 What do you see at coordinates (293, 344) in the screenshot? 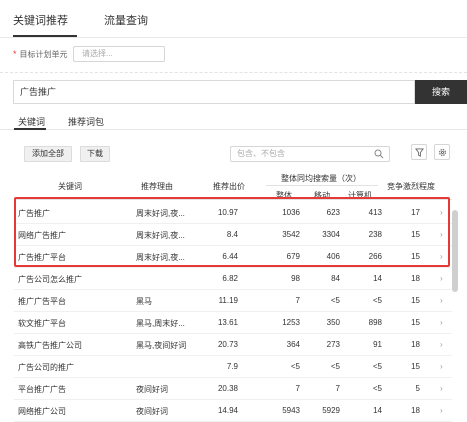
I see `cell-overall: 364` at bounding box center [293, 344].